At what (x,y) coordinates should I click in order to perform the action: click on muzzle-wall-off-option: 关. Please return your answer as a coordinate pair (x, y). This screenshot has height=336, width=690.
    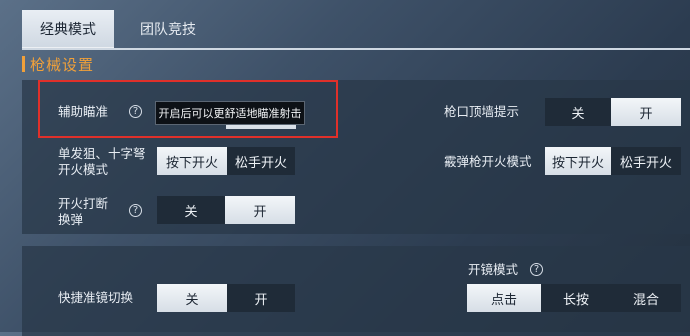
    Looking at the image, I should click on (578, 112).